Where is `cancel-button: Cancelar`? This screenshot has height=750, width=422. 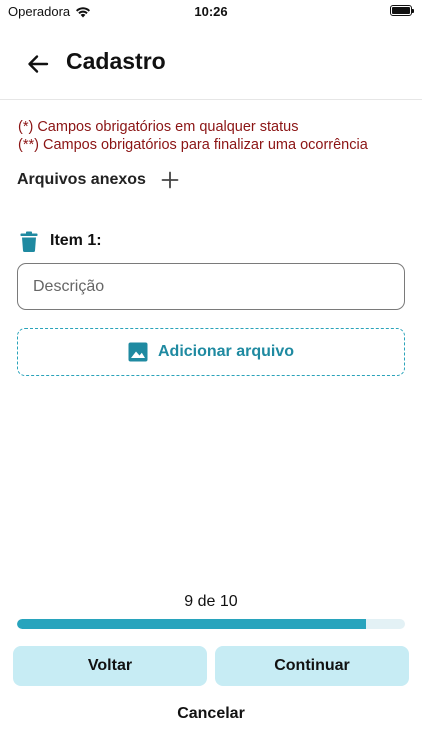
cancel-button: Cancelar is located at coordinates (211, 714).